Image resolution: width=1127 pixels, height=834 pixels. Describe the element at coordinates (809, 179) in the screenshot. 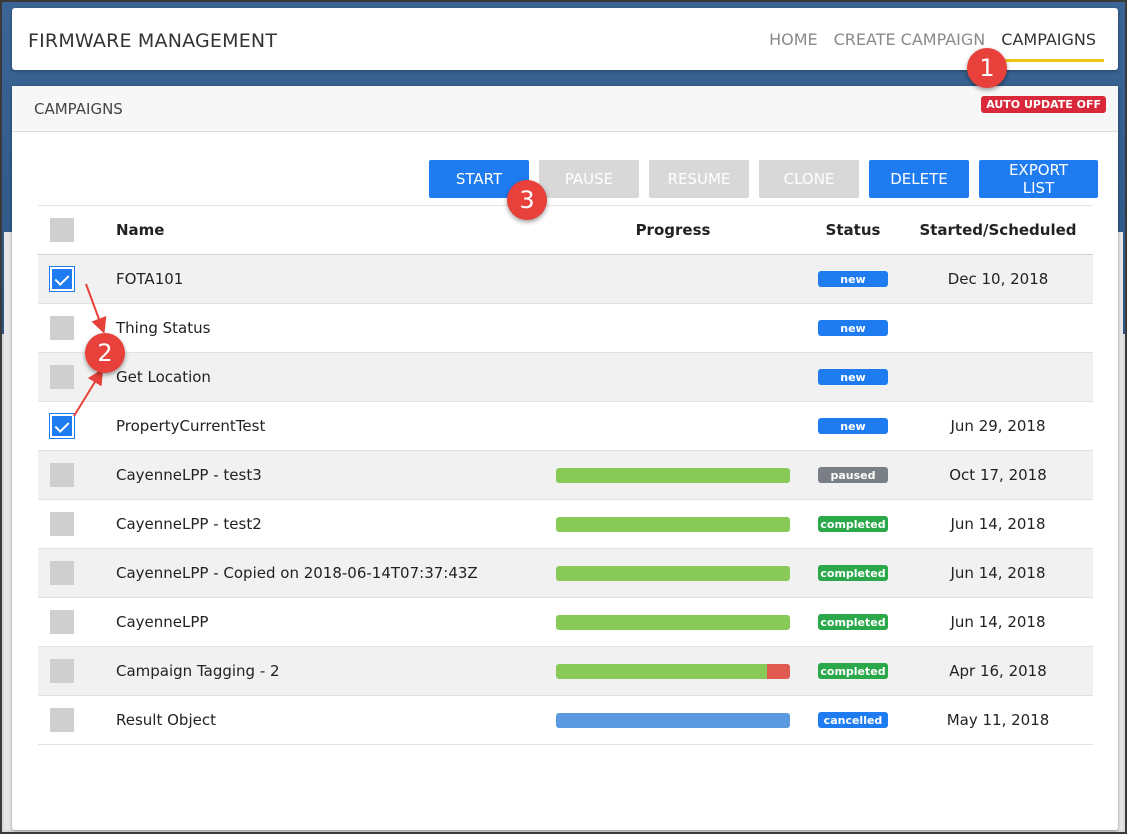

I see `clone-button: CLONE` at that location.